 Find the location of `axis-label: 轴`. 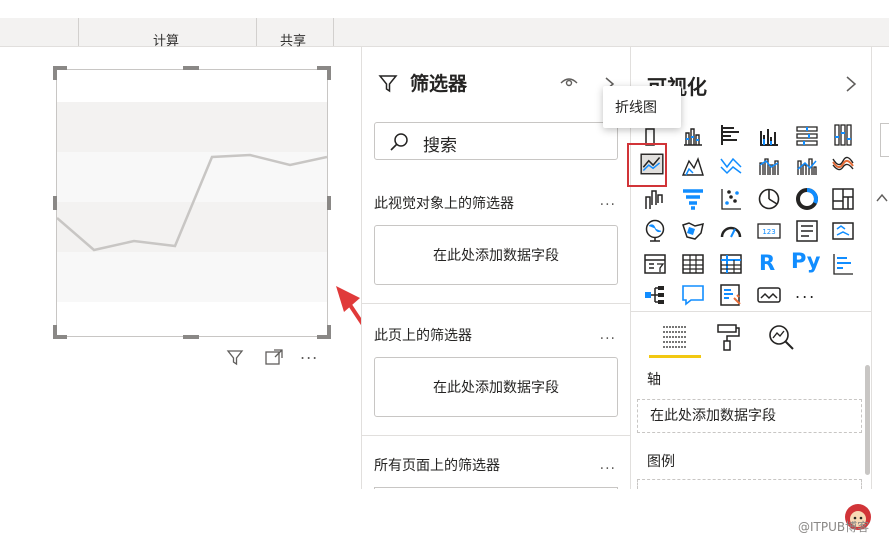

axis-label: 轴 is located at coordinates (654, 380).